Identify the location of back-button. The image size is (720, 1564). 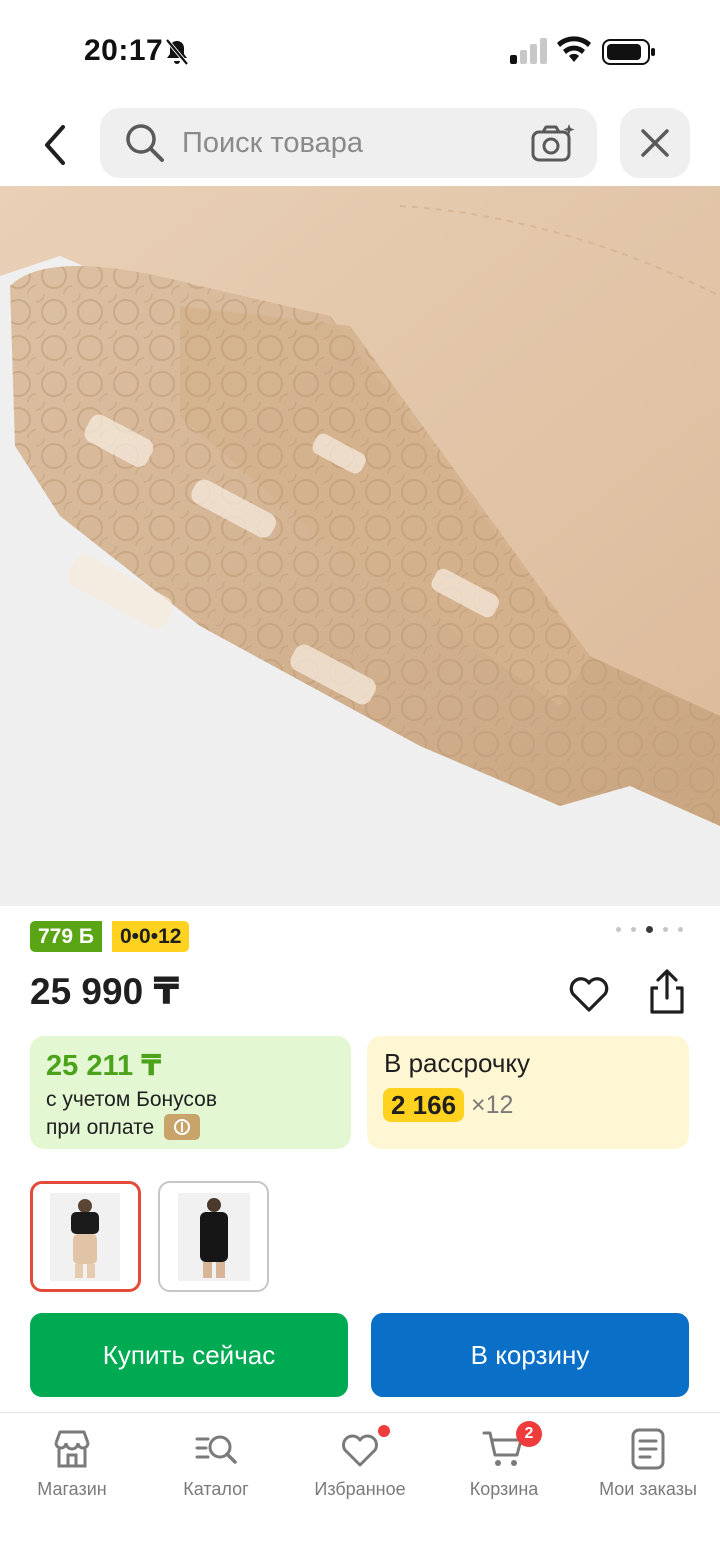
(55, 145).